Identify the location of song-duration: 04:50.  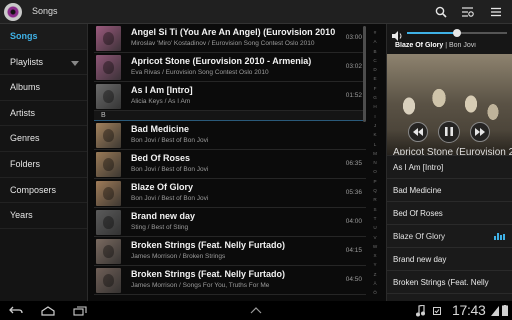
(353, 279).